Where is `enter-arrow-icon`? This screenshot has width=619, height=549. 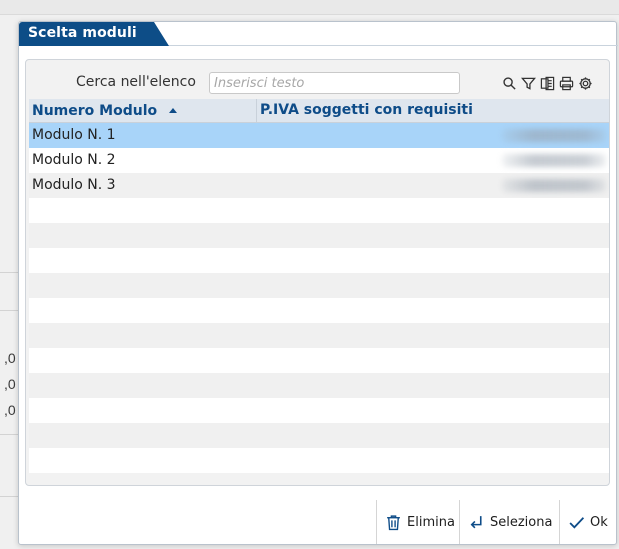 enter-arrow-icon is located at coordinates (476, 521).